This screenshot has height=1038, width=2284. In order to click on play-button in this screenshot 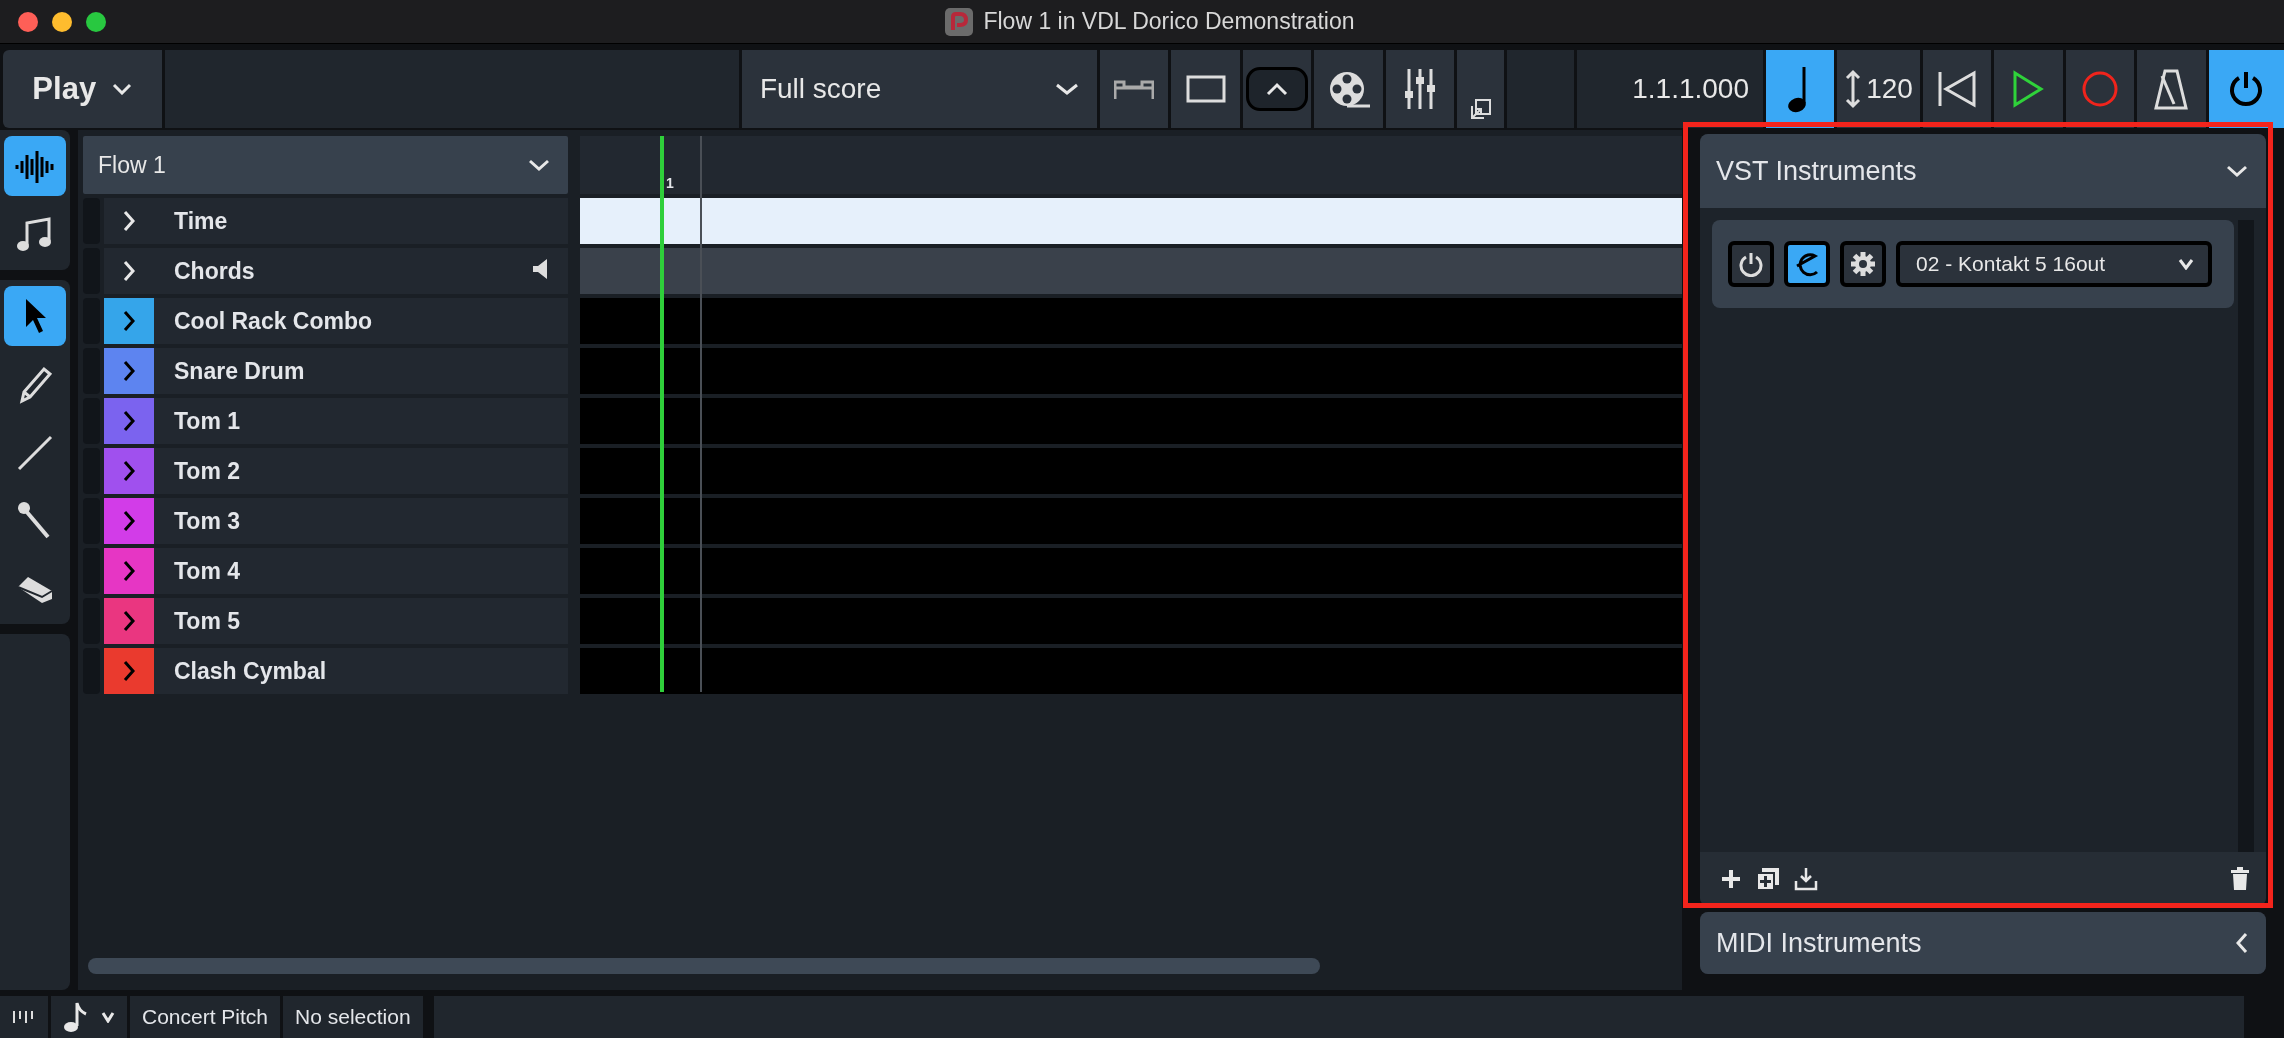, I will do `click(2028, 89)`.